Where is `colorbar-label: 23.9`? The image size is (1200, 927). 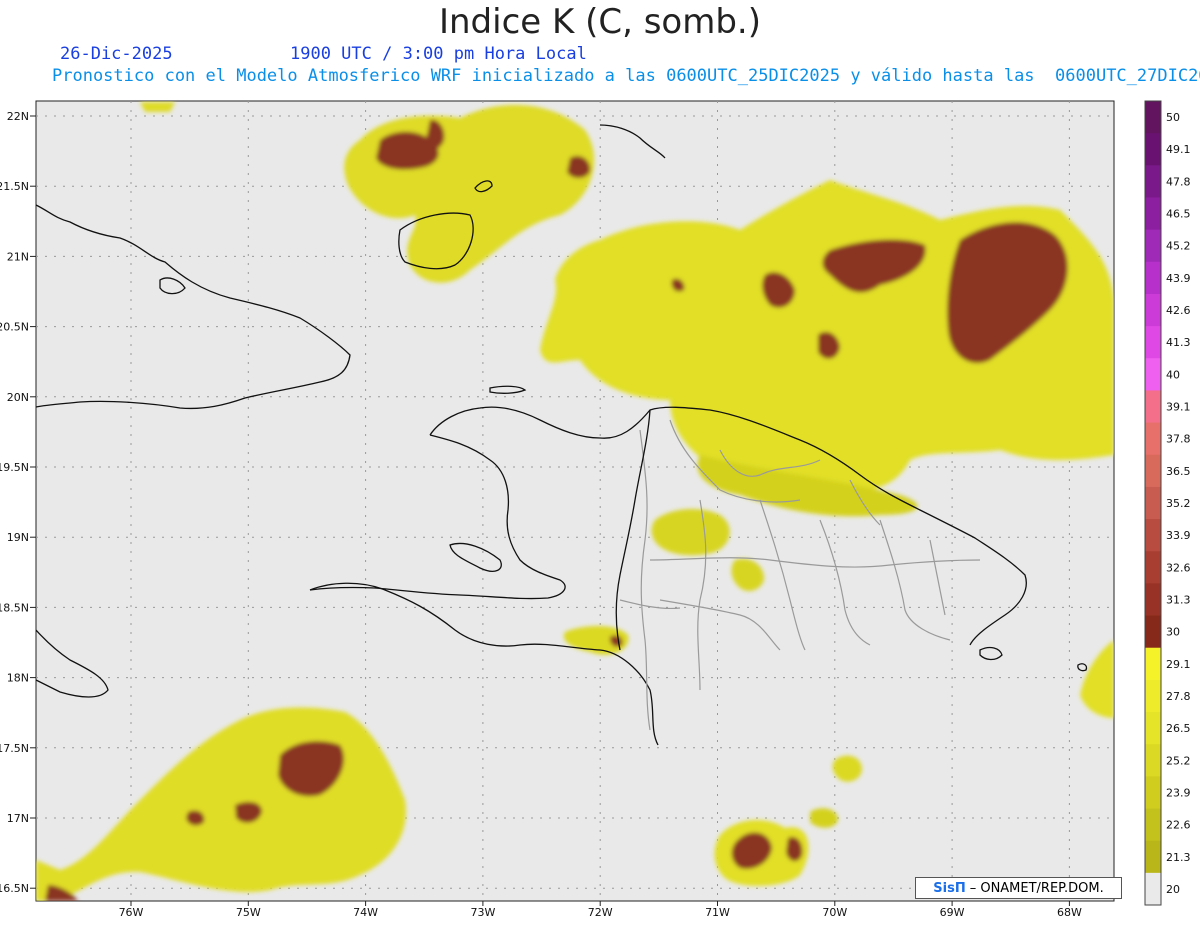 colorbar-label: 23.9 is located at coordinates (1178, 792).